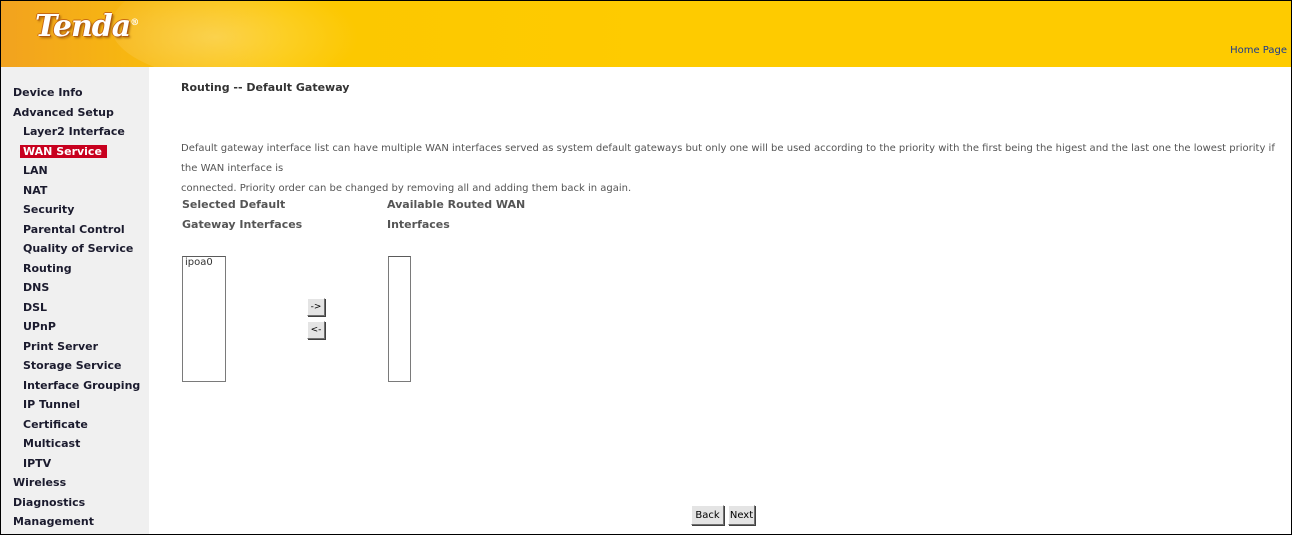 The height and width of the screenshot is (535, 1292). What do you see at coordinates (47, 268) in the screenshot?
I see `sidebar-item-label: Routing` at bounding box center [47, 268].